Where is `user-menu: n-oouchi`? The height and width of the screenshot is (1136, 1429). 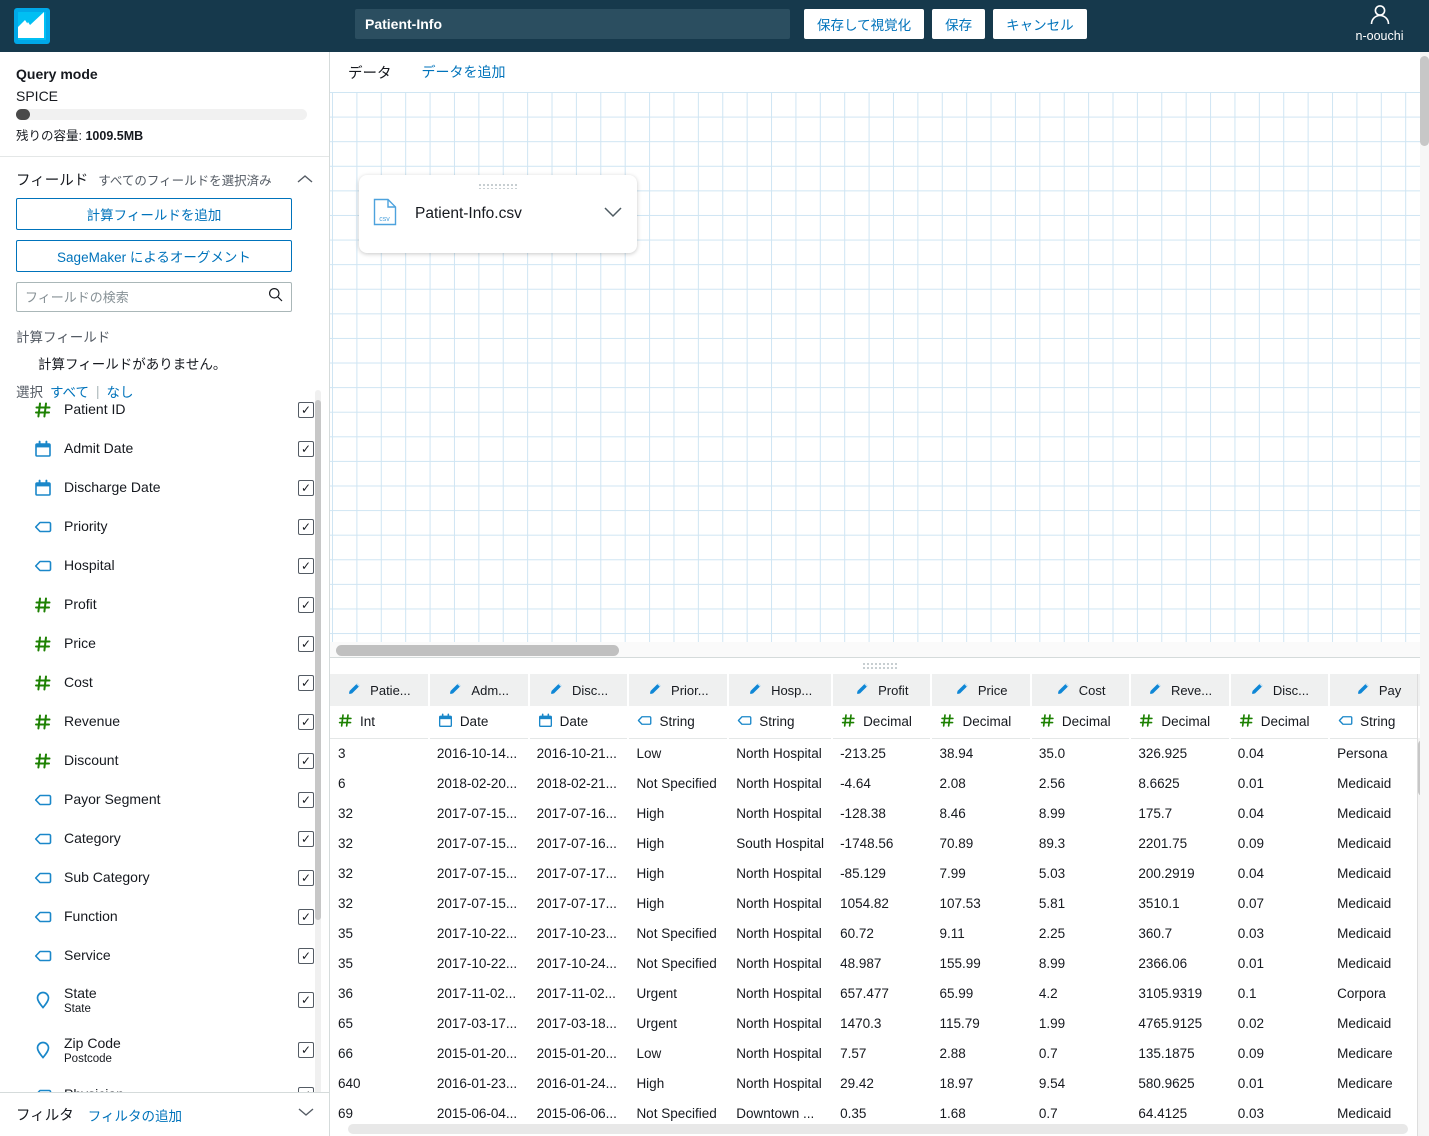 user-menu: n-oouchi is located at coordinates (1379, 22).